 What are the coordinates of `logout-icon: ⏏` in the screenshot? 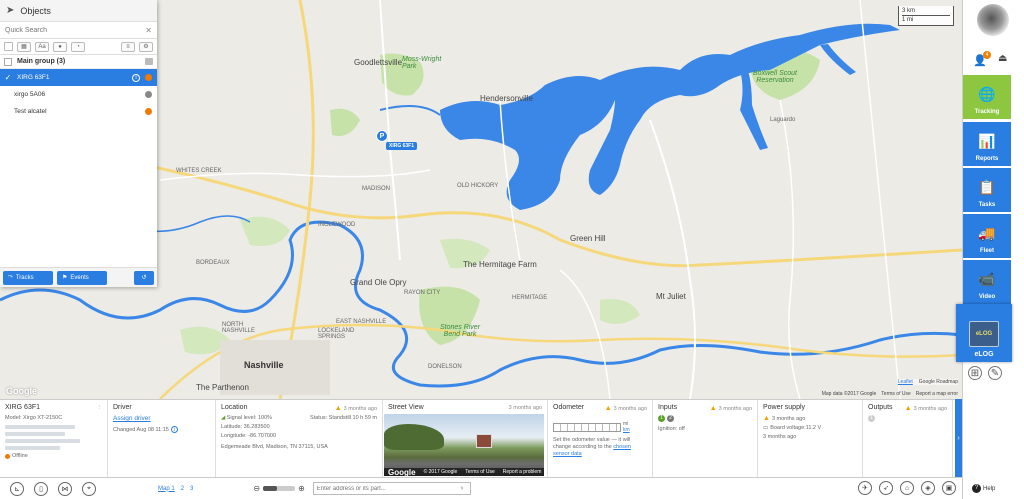 It's located at (1002, 58).